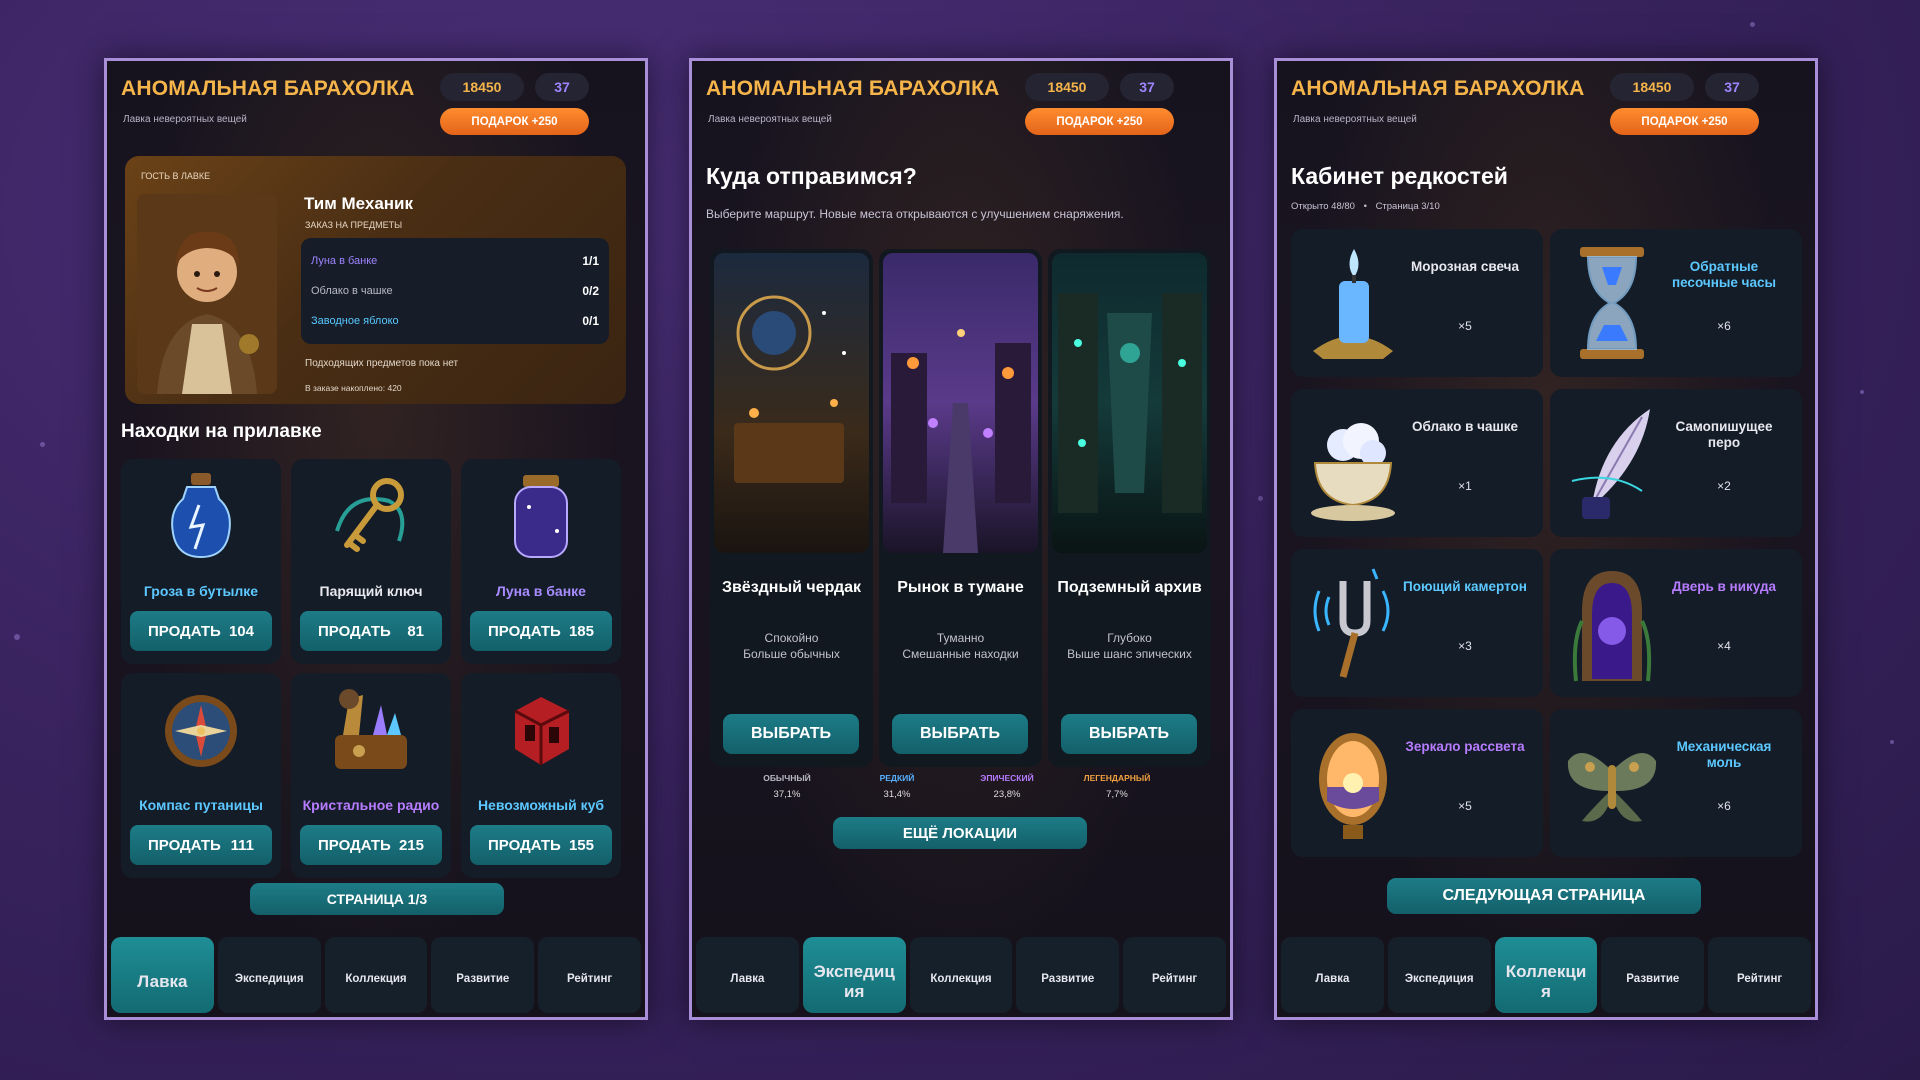  Describe the element at coordinates (1129, 638) in the screenshot. I see `location-mood: Глубоко` at that location.